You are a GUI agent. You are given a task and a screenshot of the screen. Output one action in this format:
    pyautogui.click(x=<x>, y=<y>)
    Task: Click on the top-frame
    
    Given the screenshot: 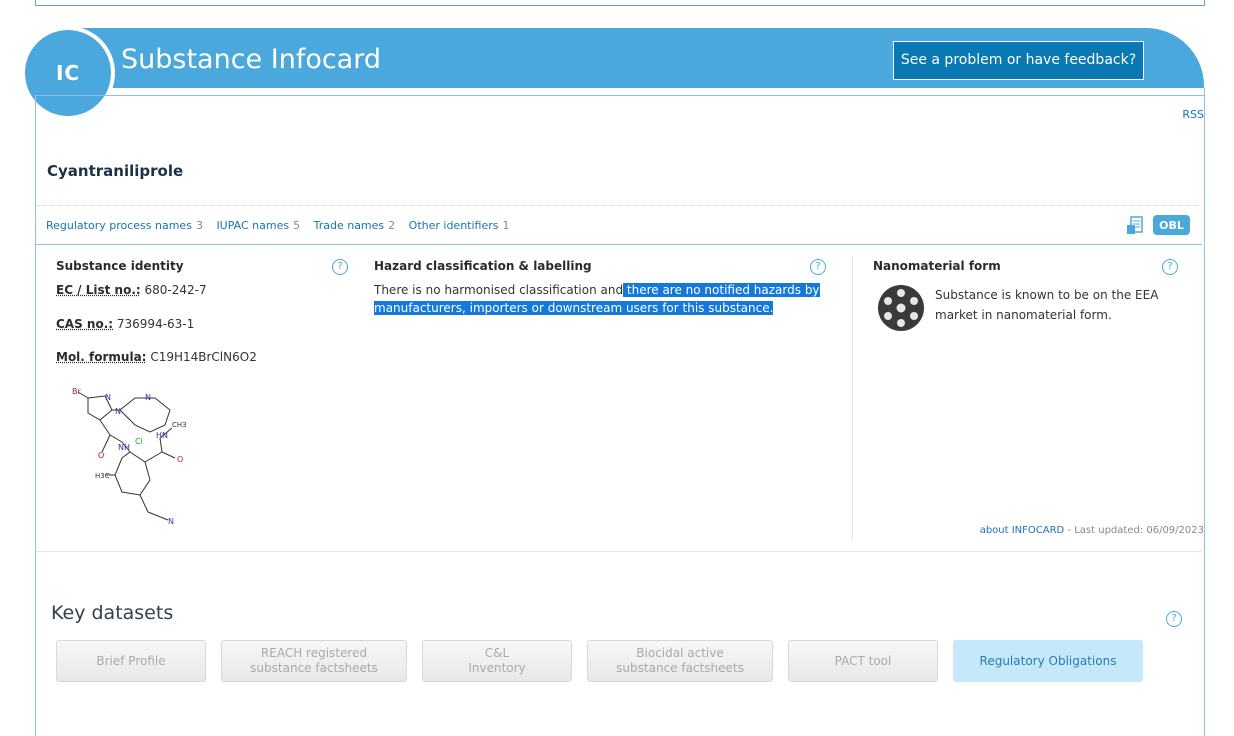 What is the action you would take?
    pyautogui.click(x=620, y=3)
    